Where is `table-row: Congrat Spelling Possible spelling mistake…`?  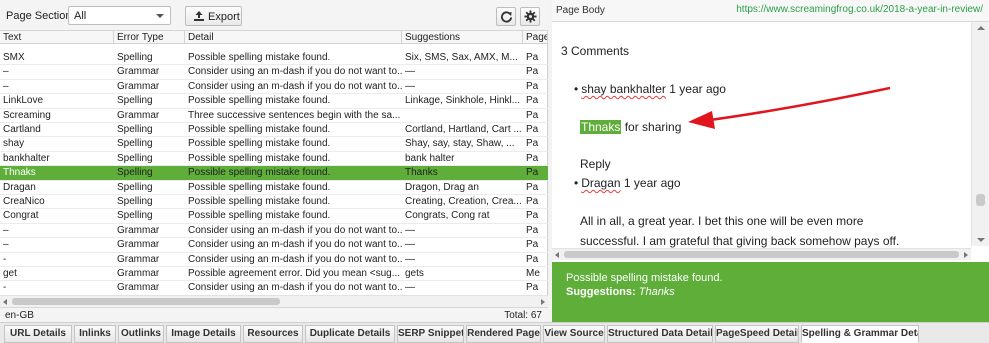 table-row: Congrat Spelling Possible spelling mistake… is located at coordinates (274, 216).